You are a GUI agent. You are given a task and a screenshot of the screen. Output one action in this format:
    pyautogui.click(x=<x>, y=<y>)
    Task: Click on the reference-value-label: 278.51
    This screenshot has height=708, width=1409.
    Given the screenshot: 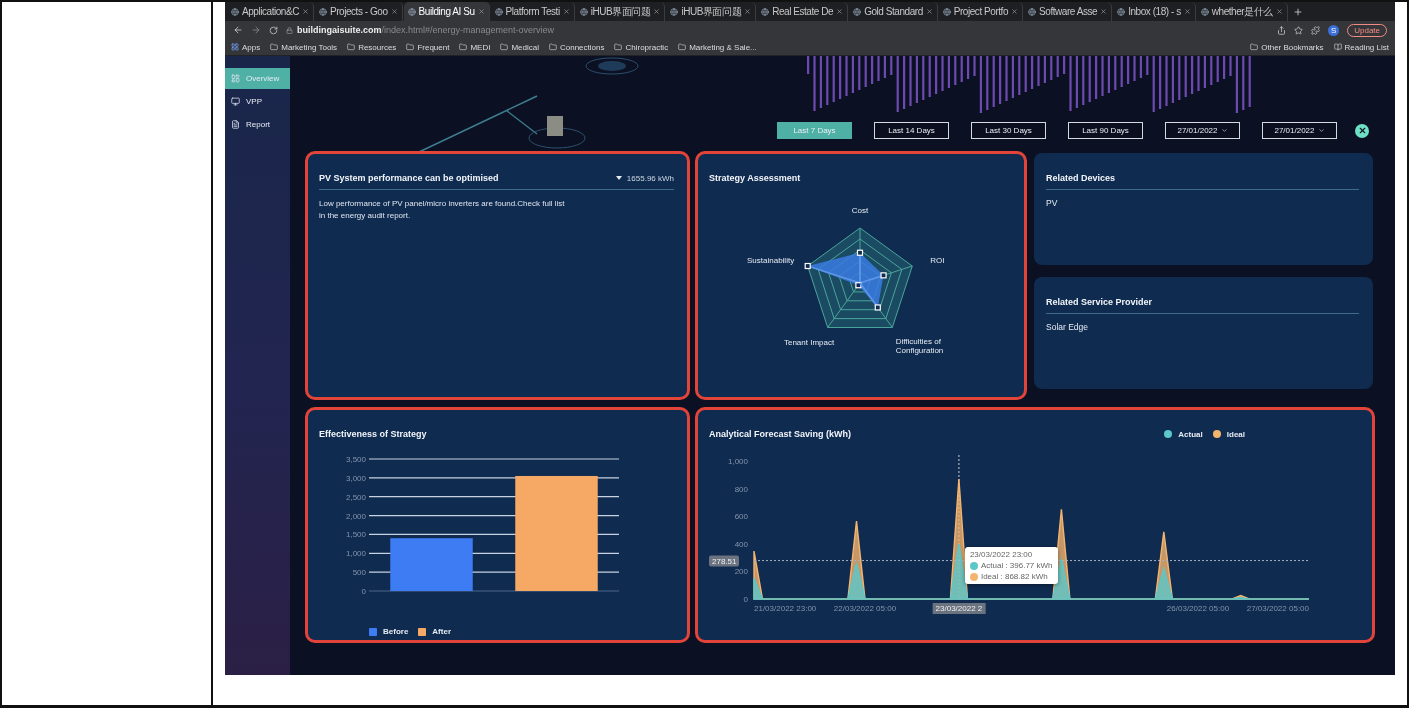 What is the action you would take?
    pyautogui.click(x=724, y=561)
    